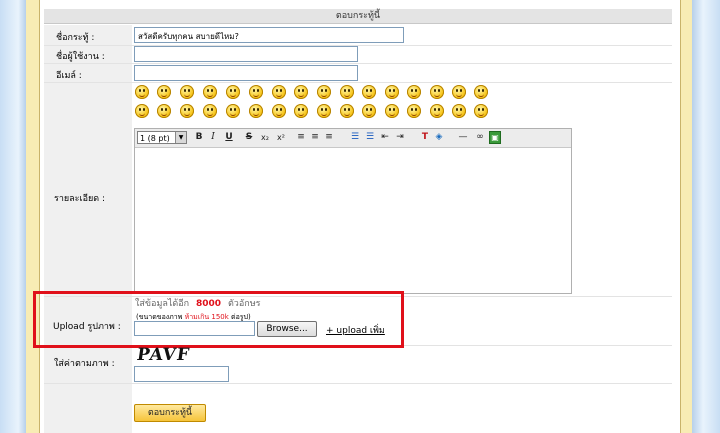 The height and width of the screenshot is (433, 720). Describe the element at coordinates (33, 216) in the screenshot. I see `left-frame` at that location.